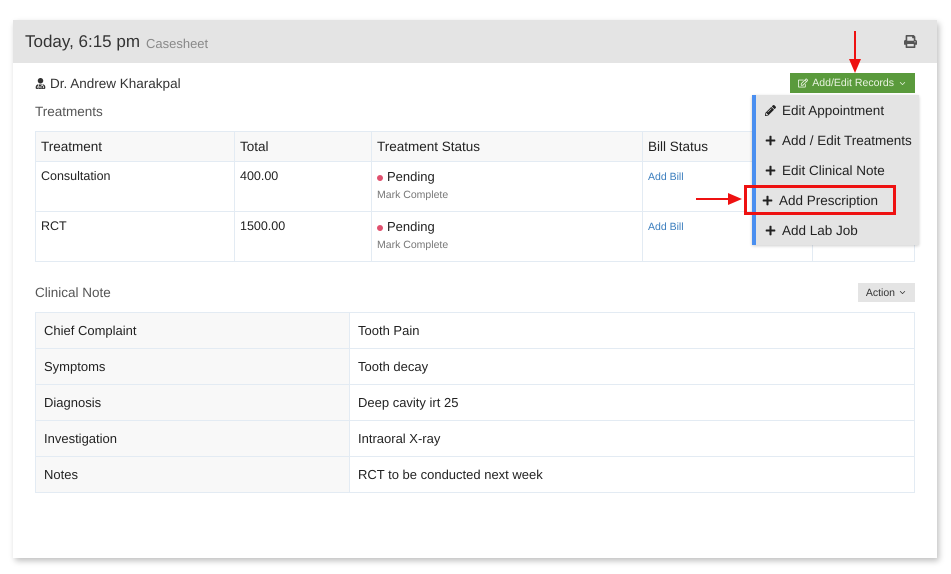 The height and width of the screenshot is (574, 951). I want to click on table-cell: 1500.00, so click(303, 237).